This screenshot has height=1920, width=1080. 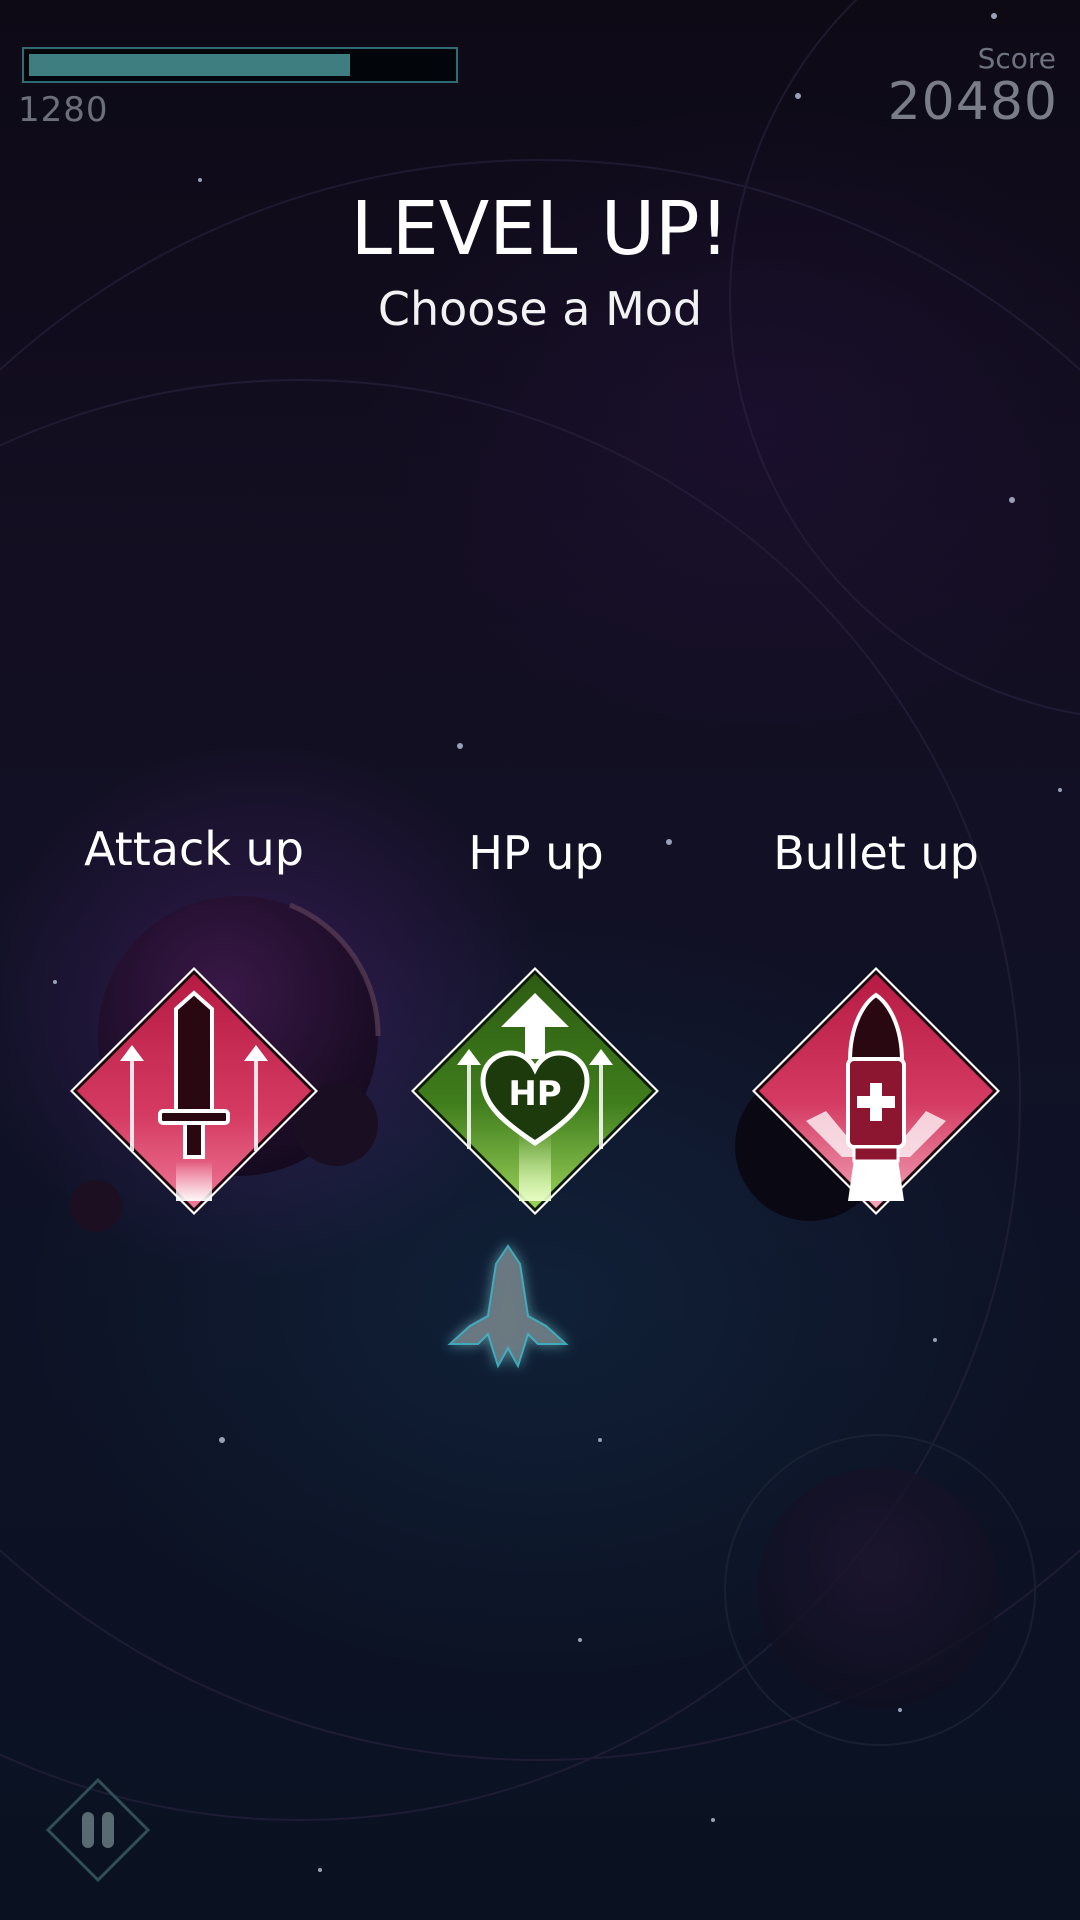 What do you see at coordinates (508, 1306) in the screenshot?
I see `spaceship-icon` at bounding box center [508, 1306].